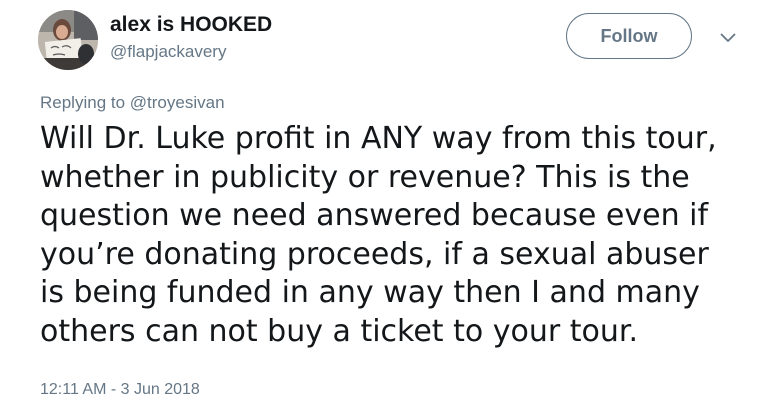 This screenshot has height=407, width=775. I want to click on chevron-down-icon, so click(728, 37).